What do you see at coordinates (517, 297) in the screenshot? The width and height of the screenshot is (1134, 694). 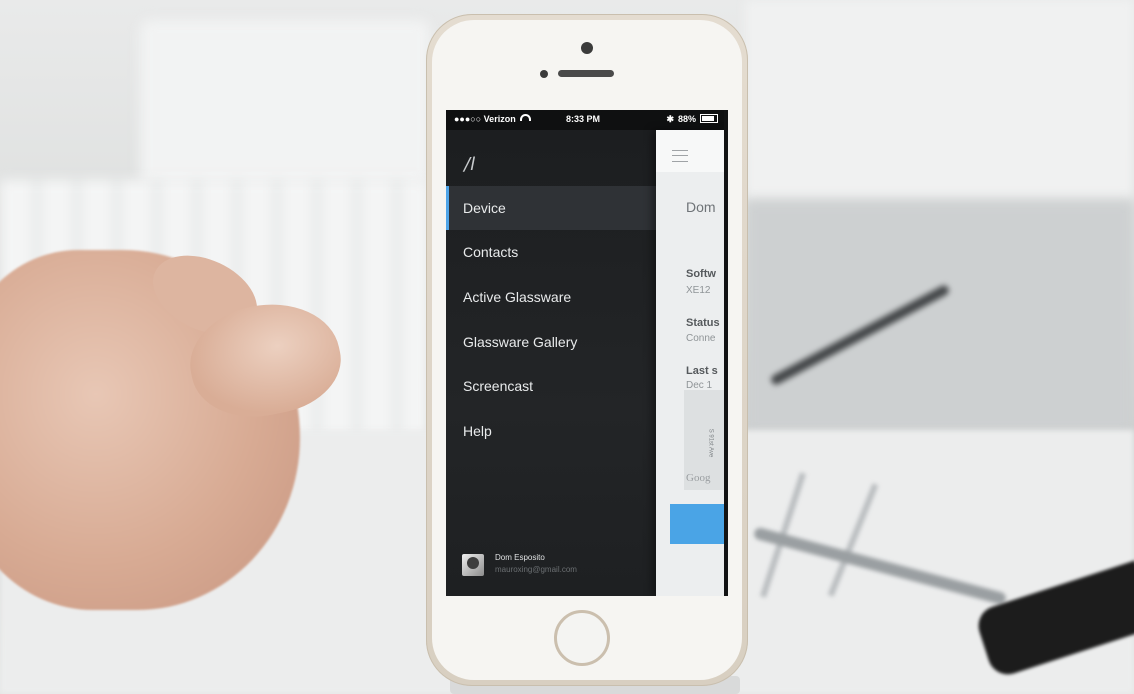 I see `menu-item-label: Active Glassware` at bounding box center [517, 297].